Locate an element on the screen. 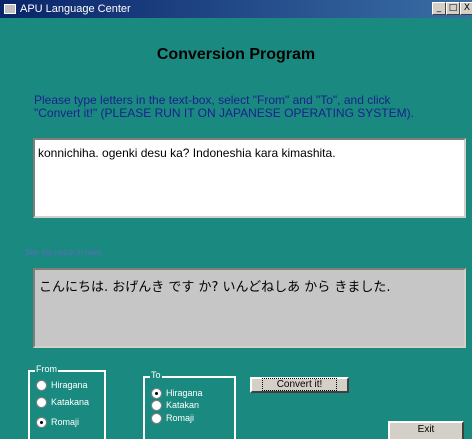 The image size is (472, 439). from-radio-hiragana-label: Hiragana is located at coordinates (69, 385).